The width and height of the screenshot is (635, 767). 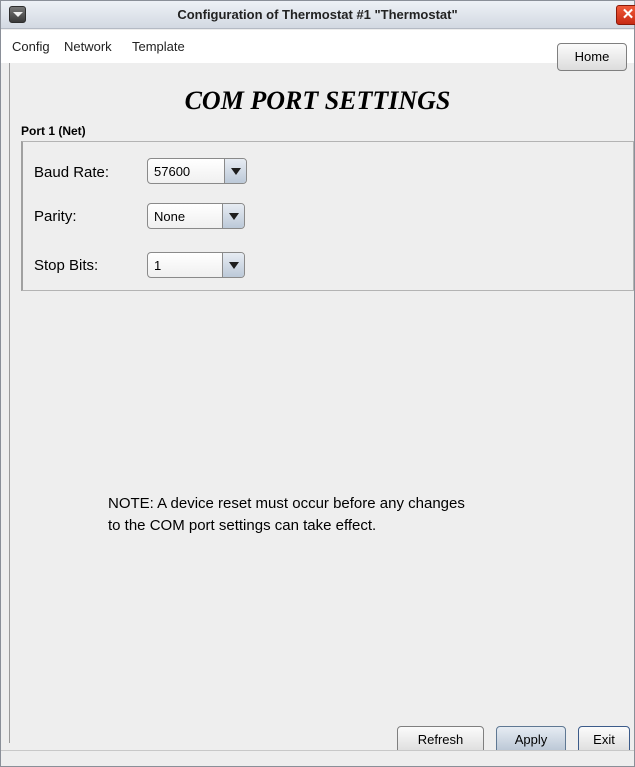 What do you see at coordinates (317, 758) in the screenshot?
I see `bottom-edge` at bounding box center [317, 758].